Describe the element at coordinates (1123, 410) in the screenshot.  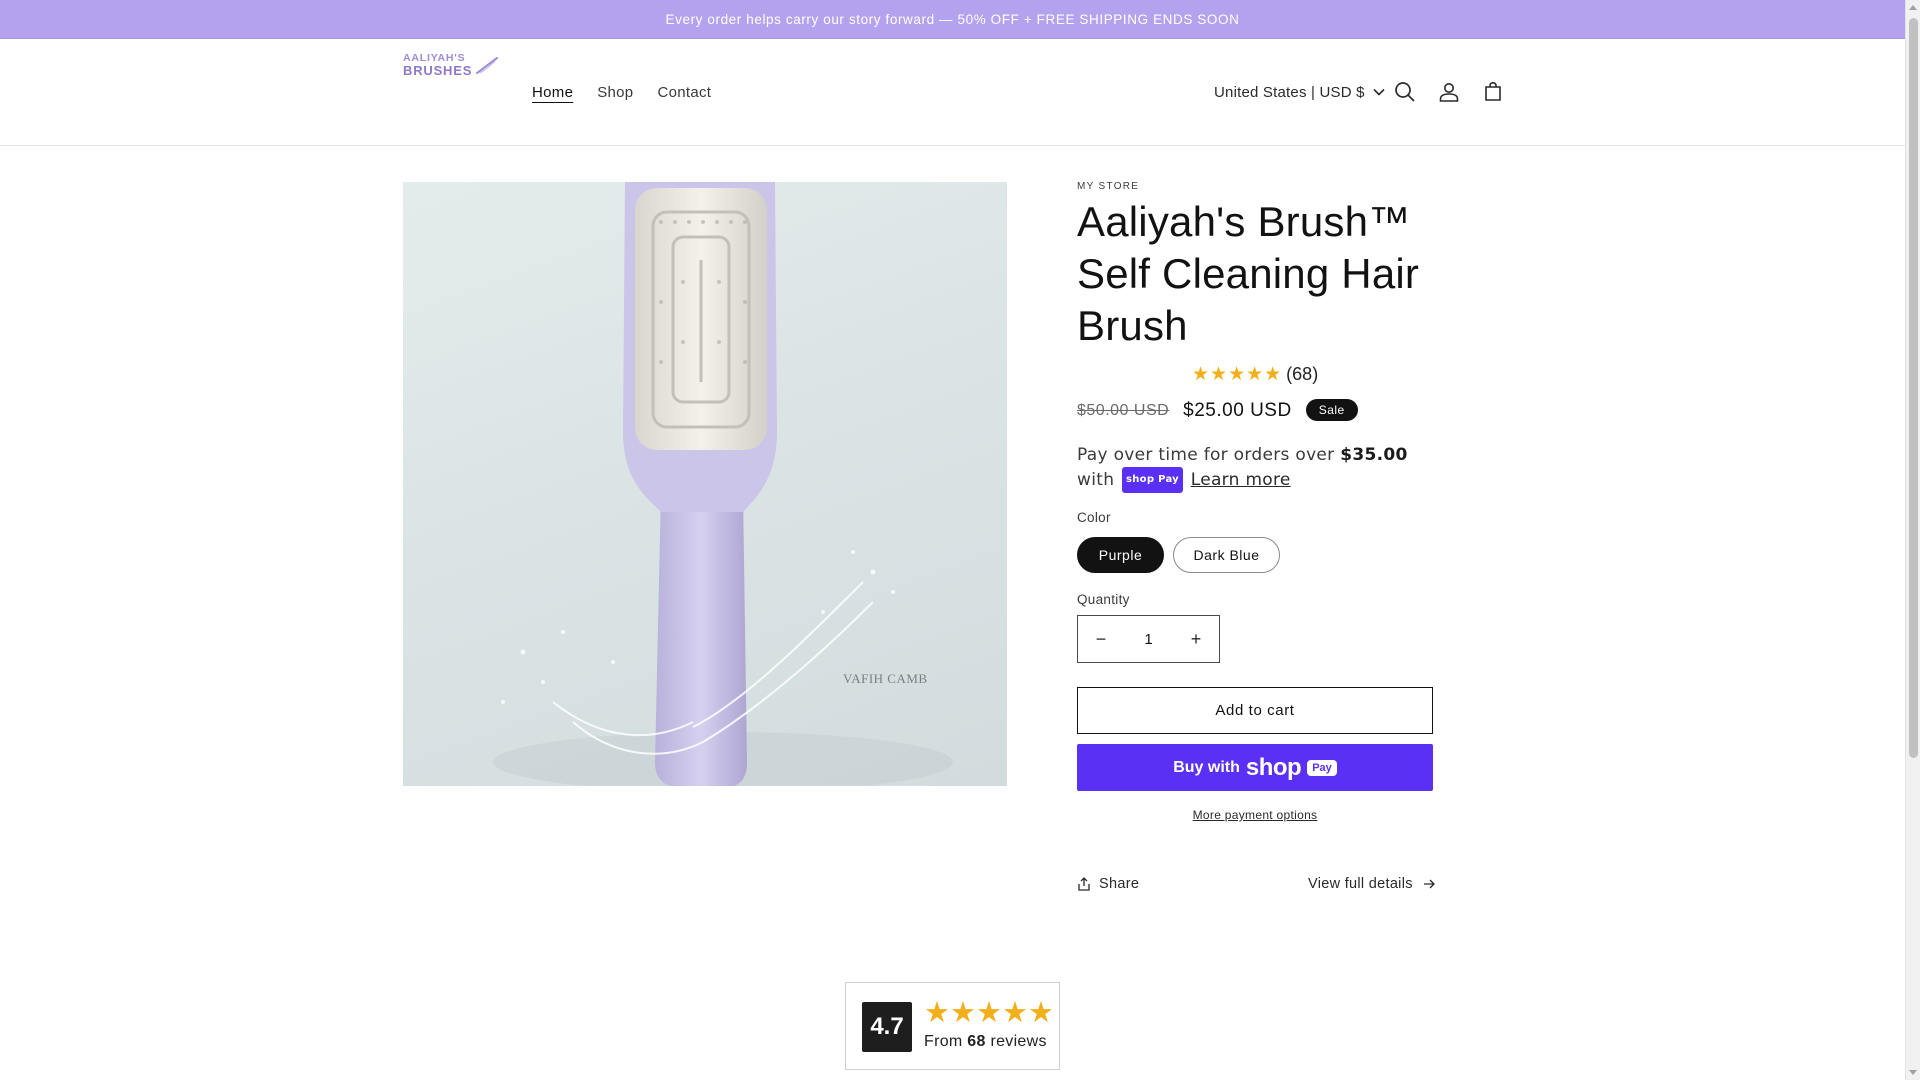
I see `compare-at-price: $50.00 USD` at that location.